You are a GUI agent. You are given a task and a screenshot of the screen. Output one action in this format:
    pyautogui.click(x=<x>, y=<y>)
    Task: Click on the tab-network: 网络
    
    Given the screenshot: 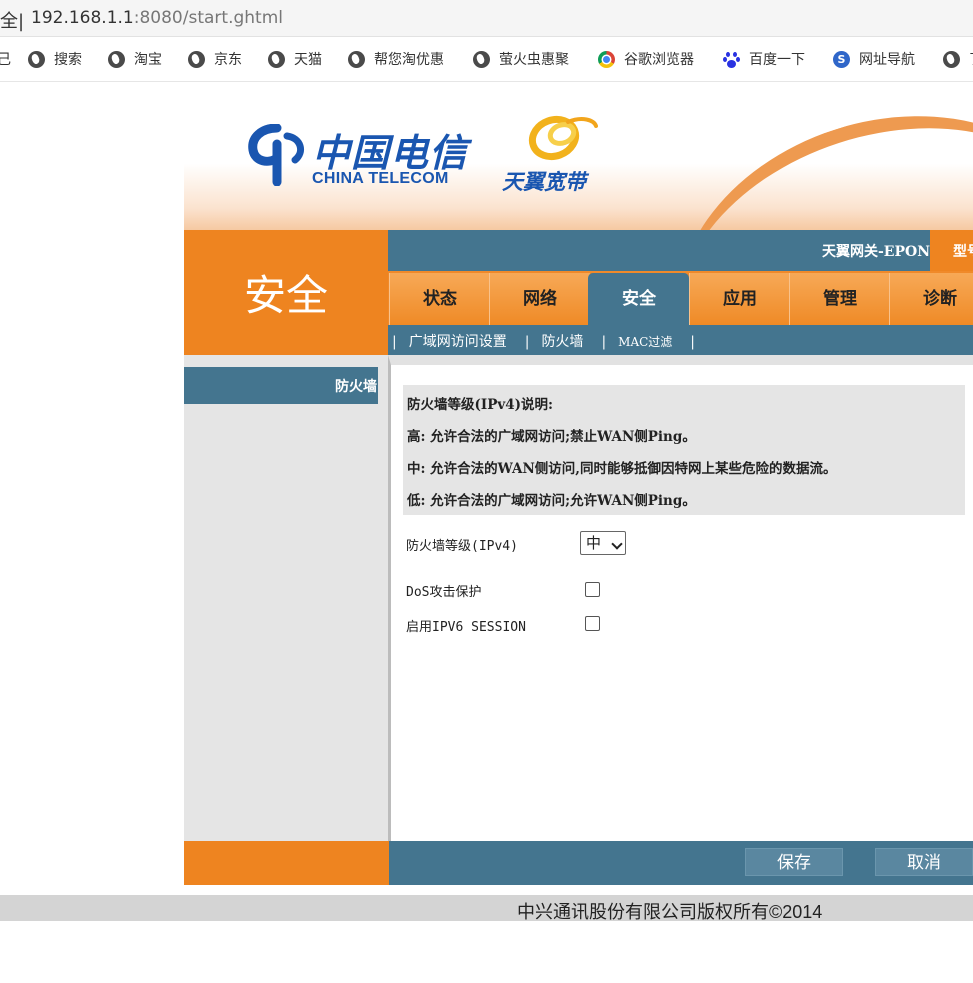 What is the action you would take?
    pyautogui.click(x=539, y=299)
    